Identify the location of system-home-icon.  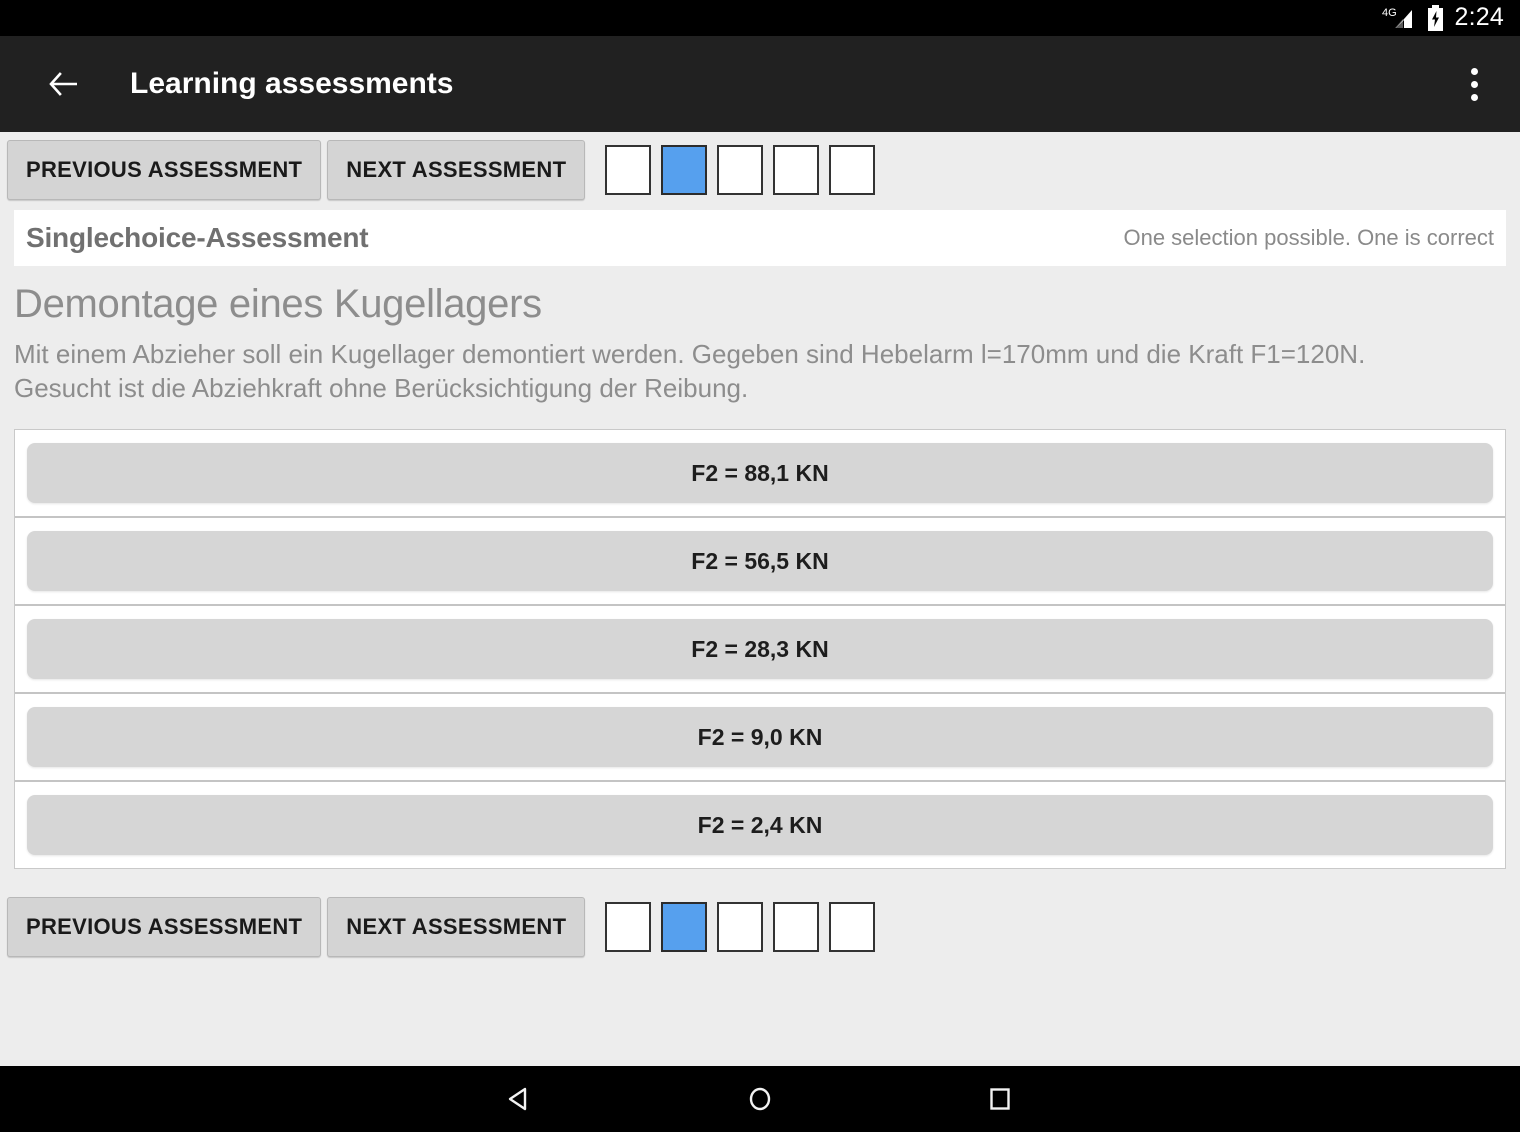
(760, 1099).